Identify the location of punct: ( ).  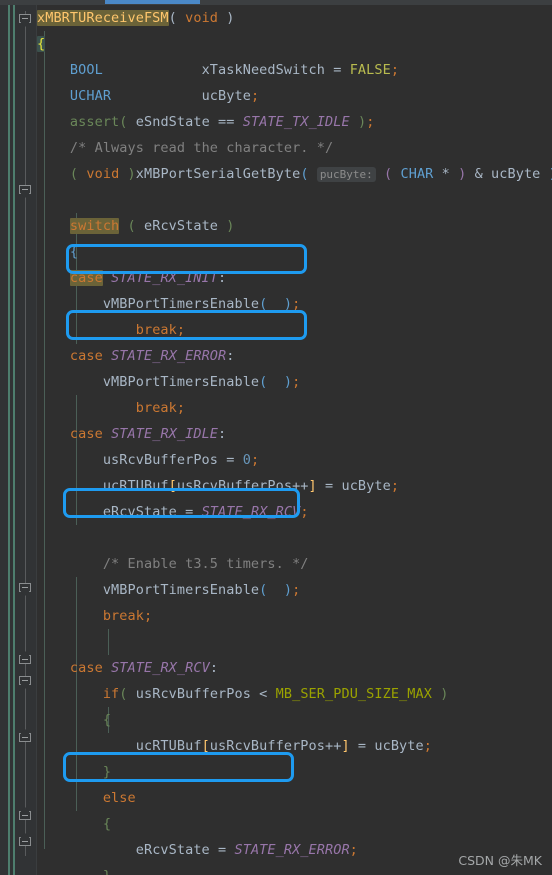
(276, 382).